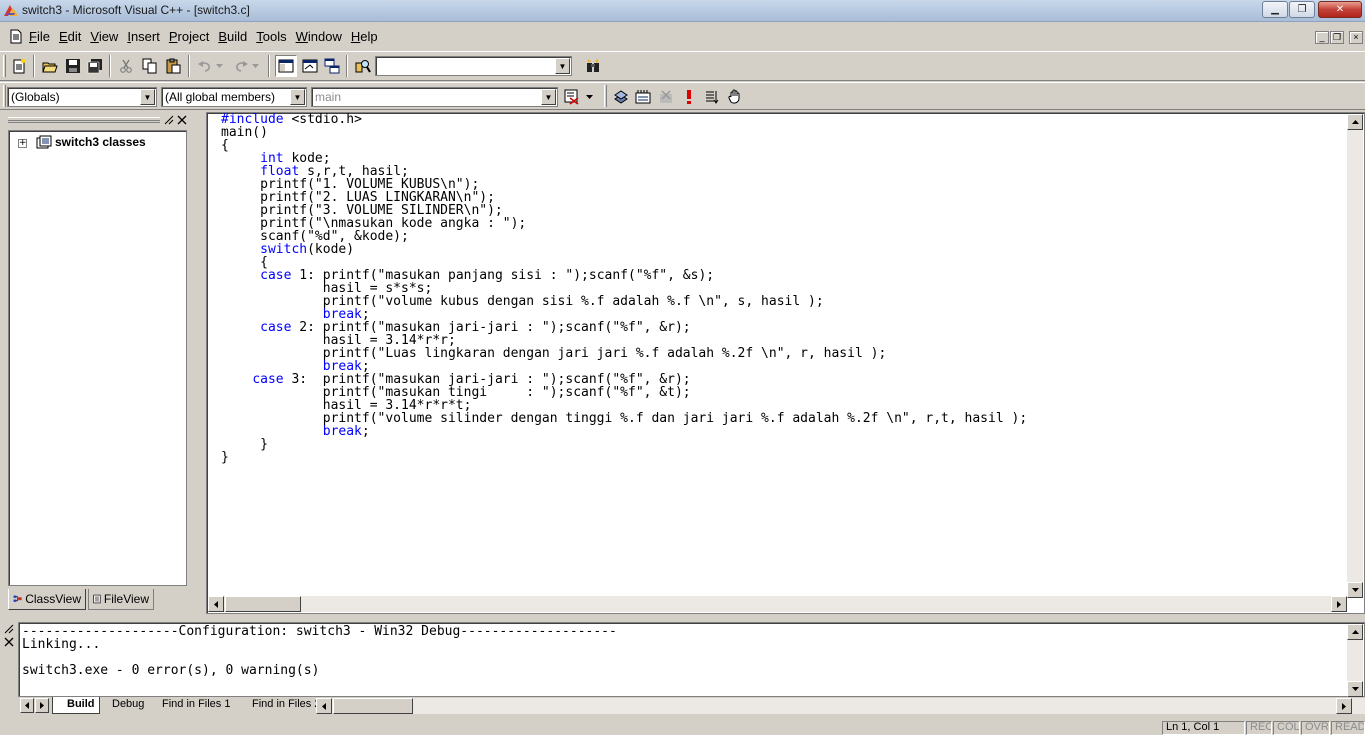 This screenshot has width=1365, height=735. Describe the element at coordinates (373, 706) in the screenshot. I see `output-horizontal-scroll-thumb` at that location.